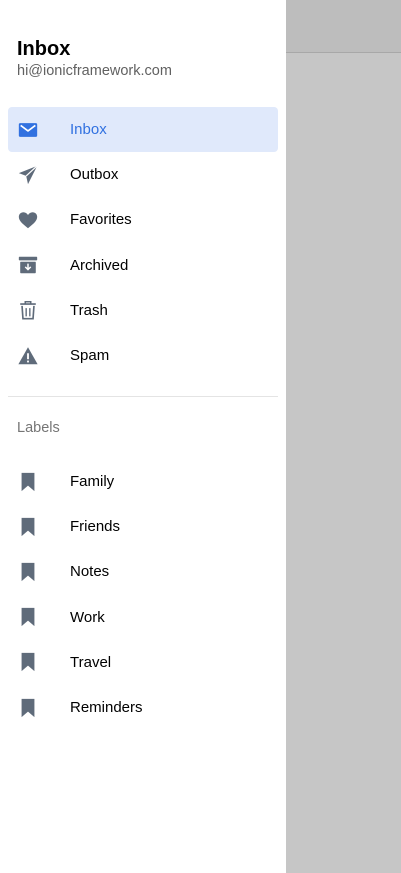 The height and width of the screenshot is (873, 401). I want to click on menu-item-label: Favorites, so click(101, 220).